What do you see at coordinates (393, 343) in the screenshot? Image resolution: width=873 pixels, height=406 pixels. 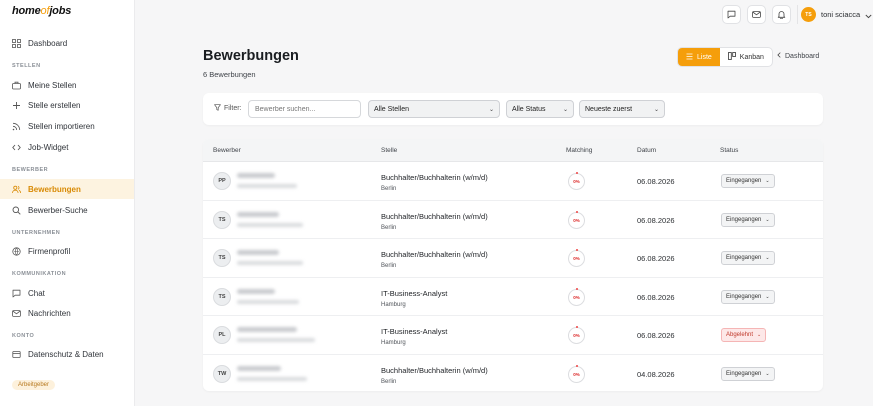 I see `job-location: Hamburg` at bounding box center [393, 343].